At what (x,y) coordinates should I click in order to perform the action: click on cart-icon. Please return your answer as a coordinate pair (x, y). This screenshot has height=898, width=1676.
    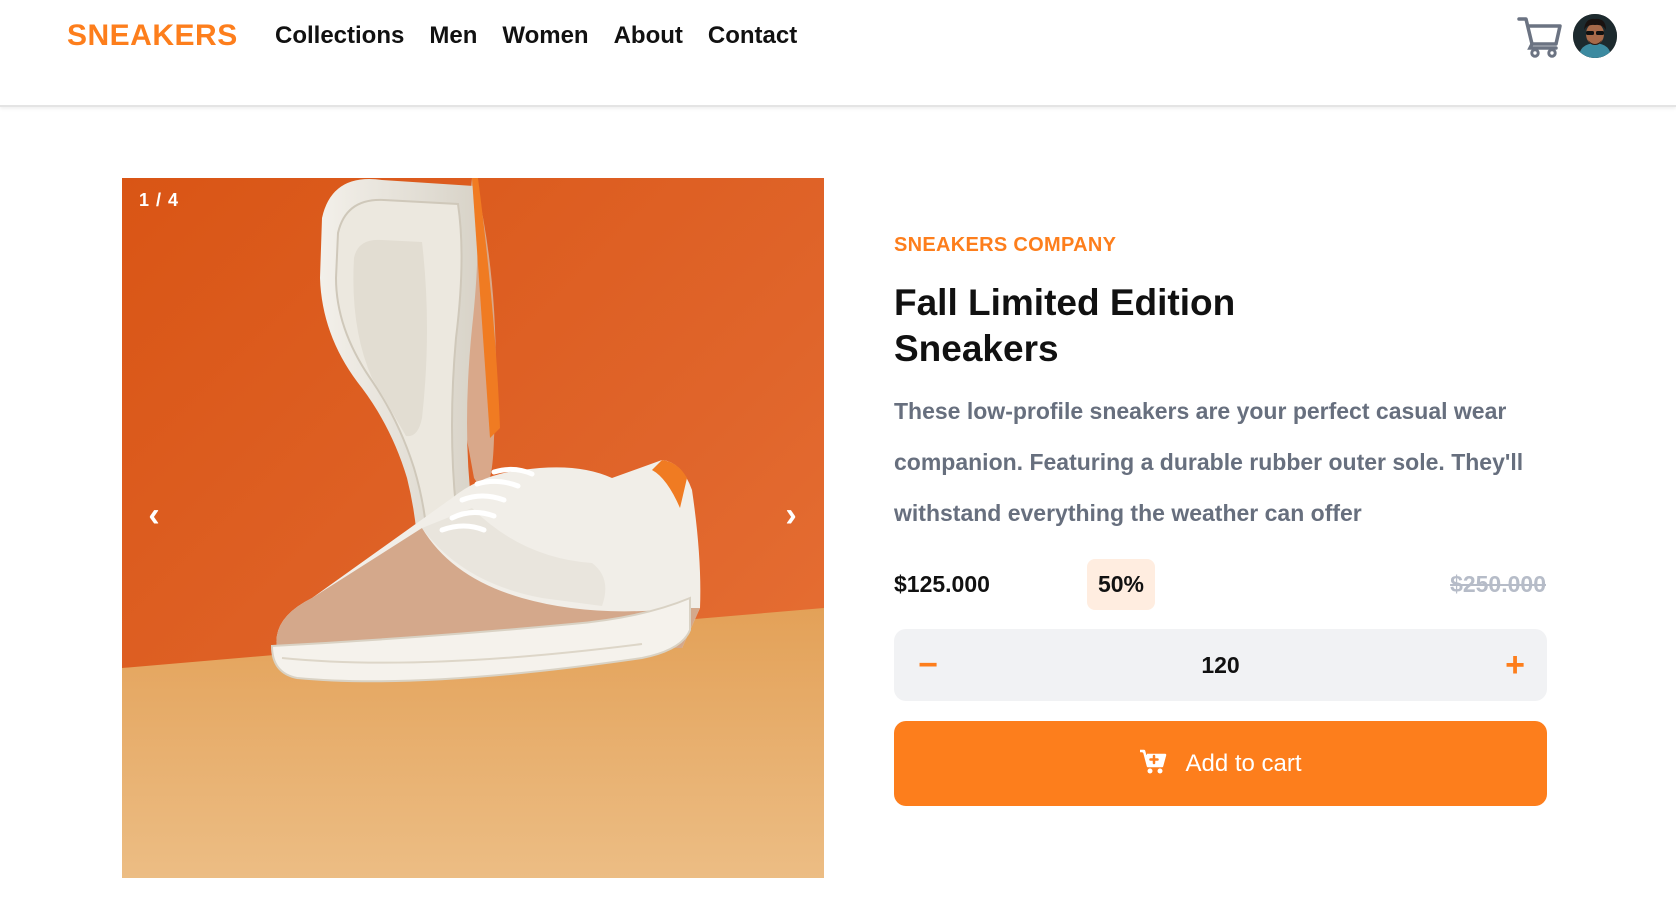
    Looking at the image, I should click on (1540, 36).